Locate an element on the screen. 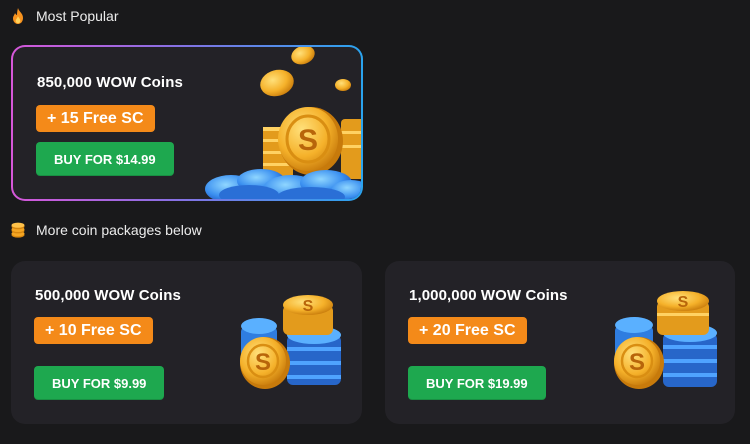 This screenshot has width=750, height=444. most-popular-heading: Most Popular is located at coordinates (64, 16).